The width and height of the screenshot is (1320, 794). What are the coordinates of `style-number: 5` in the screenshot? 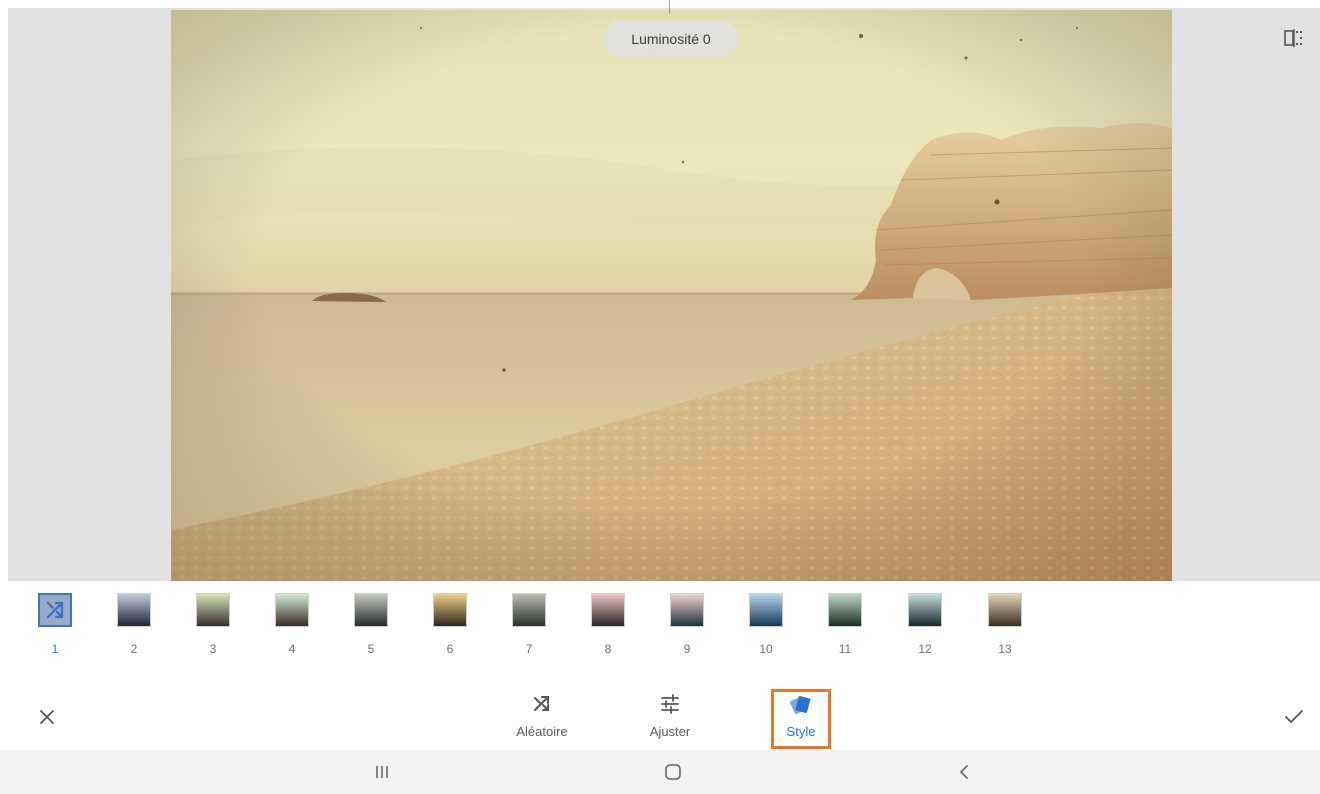 It's located at (371, 649).